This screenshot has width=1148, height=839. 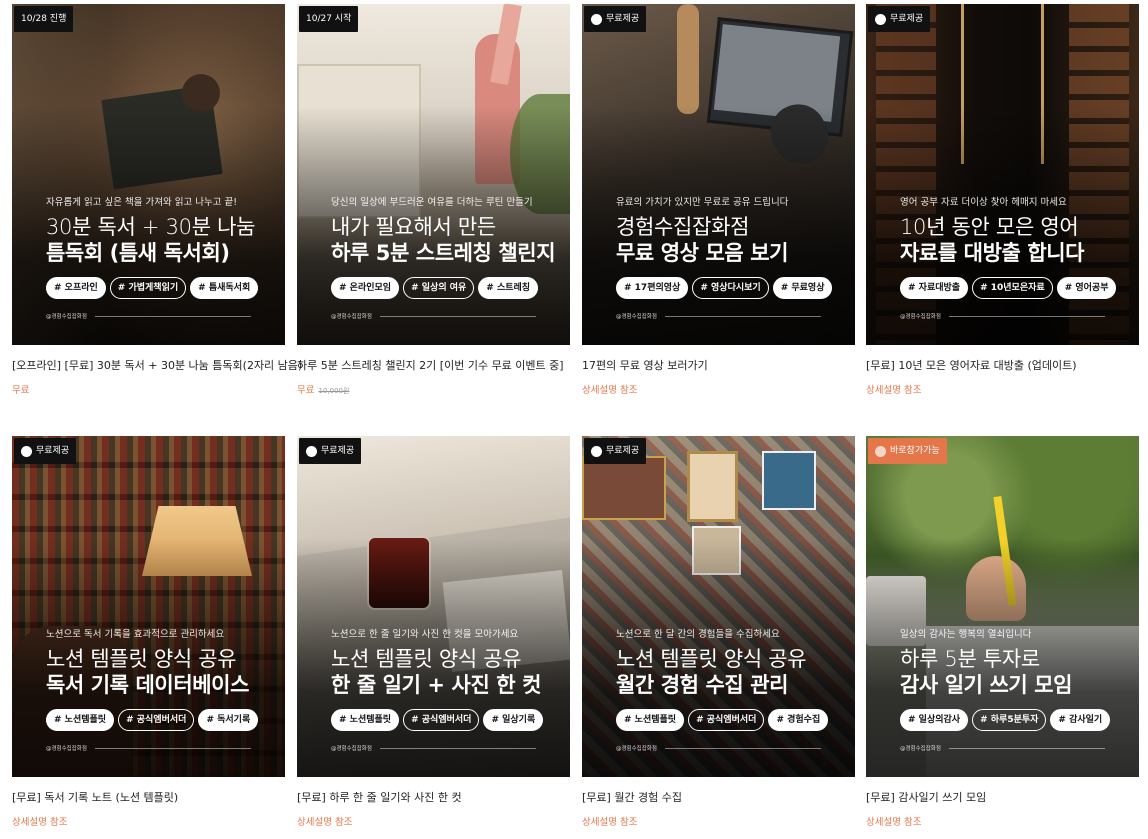 I want to click on card-headline: 30분 독서 + 30분 나눔, so click(x=151, y=227).